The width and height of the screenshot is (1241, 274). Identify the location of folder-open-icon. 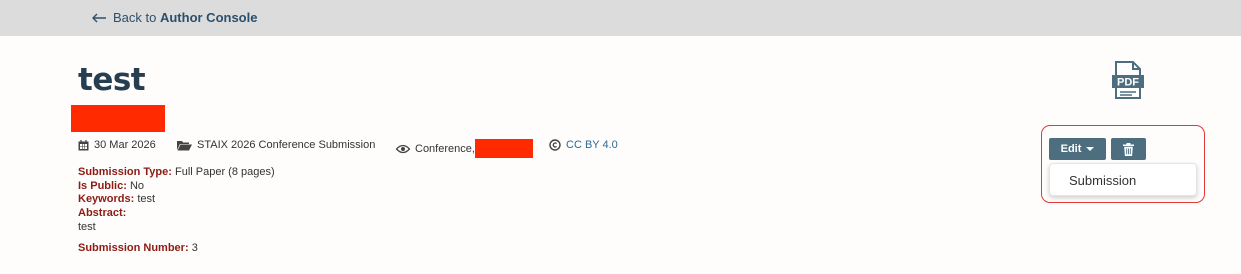
(184, 145).